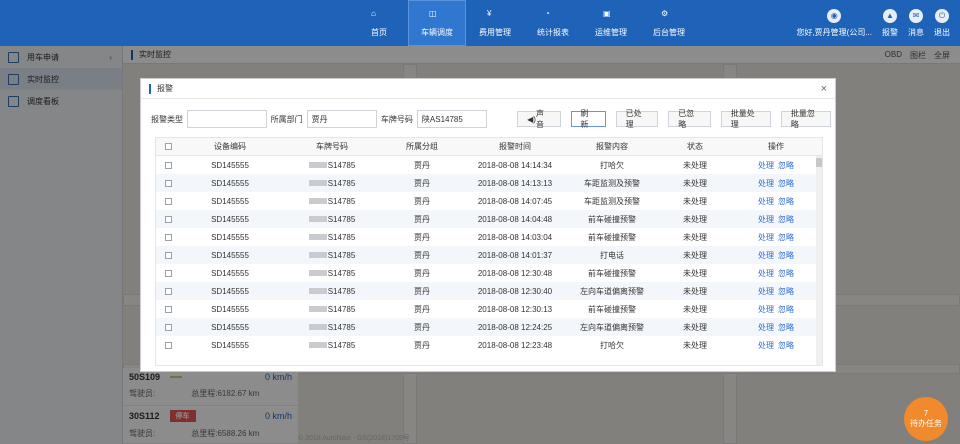  Describe the element at coordinates (890, 15) in the screenshot. I see `alarm-icon: ▲` at that location.